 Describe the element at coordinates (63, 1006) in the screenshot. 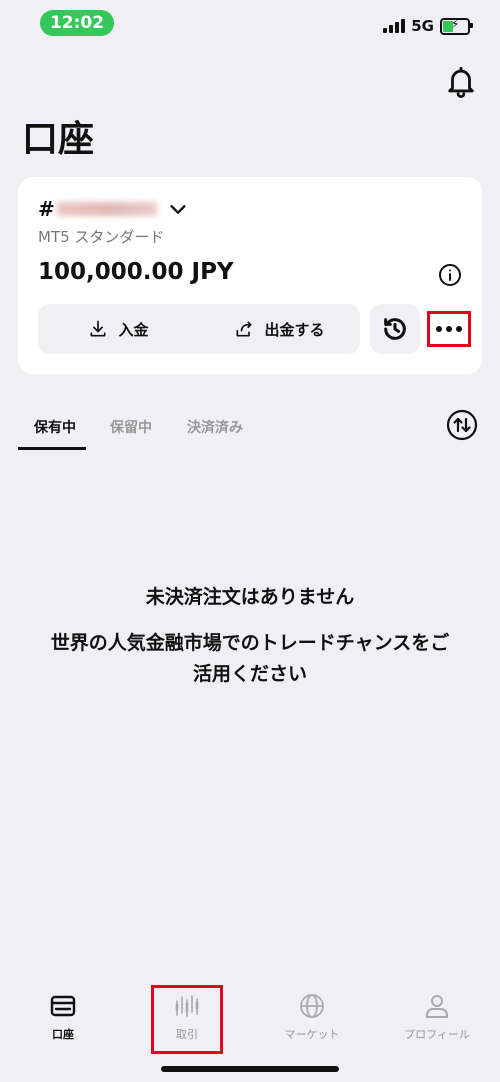

I see `card-icon` at that location.